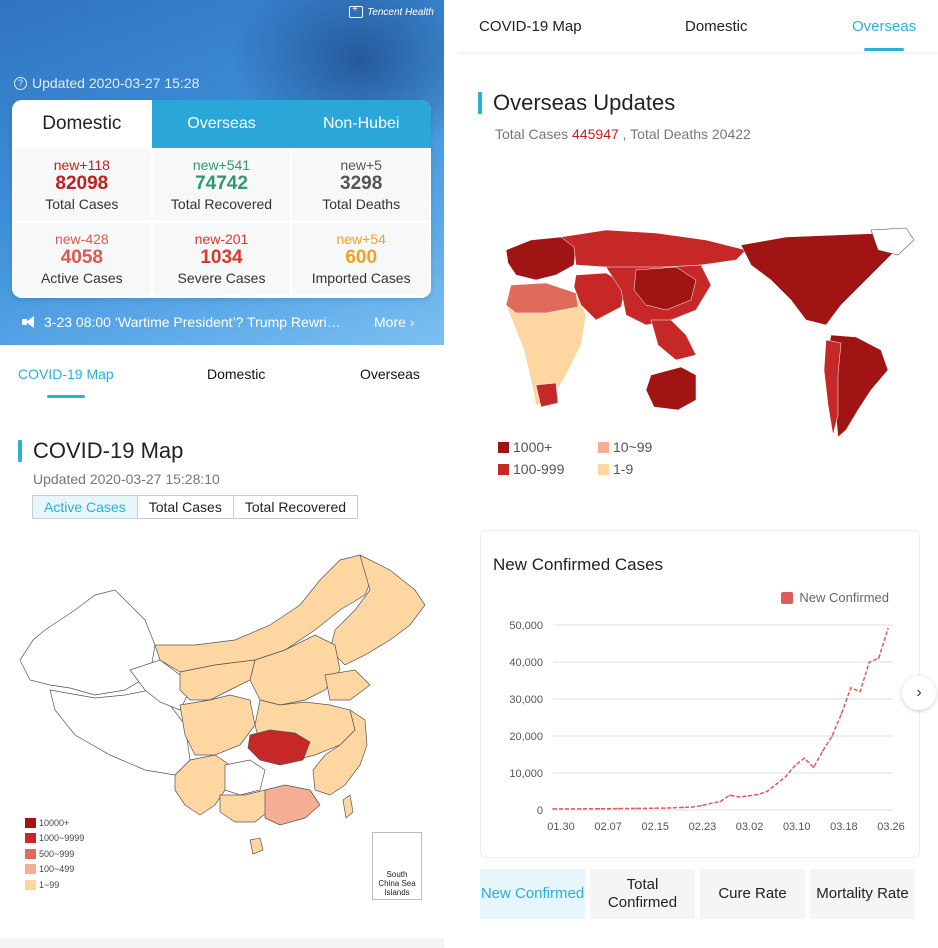 The width and height of the screenshot is (938, 948). I want to click on legend-item: 1000~9999, so click(54, 839).